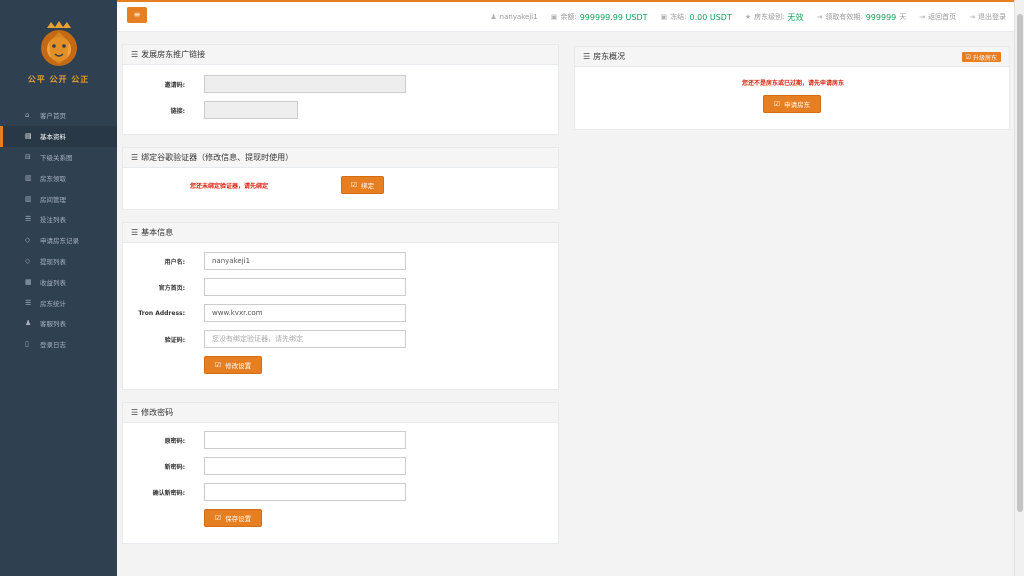  What do you see at coordinates (362, 185) in the screenshot?
I see `bind-button: ☑ 绑定` at bounding box center [362, 185].